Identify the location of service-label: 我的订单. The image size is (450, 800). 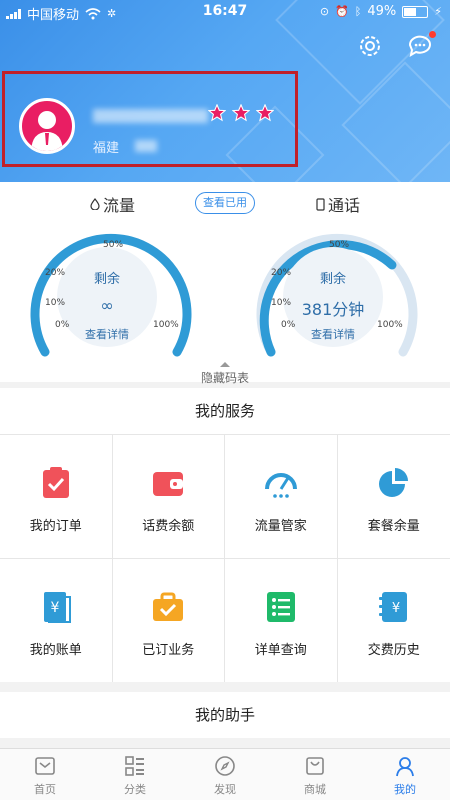
(55, 526).